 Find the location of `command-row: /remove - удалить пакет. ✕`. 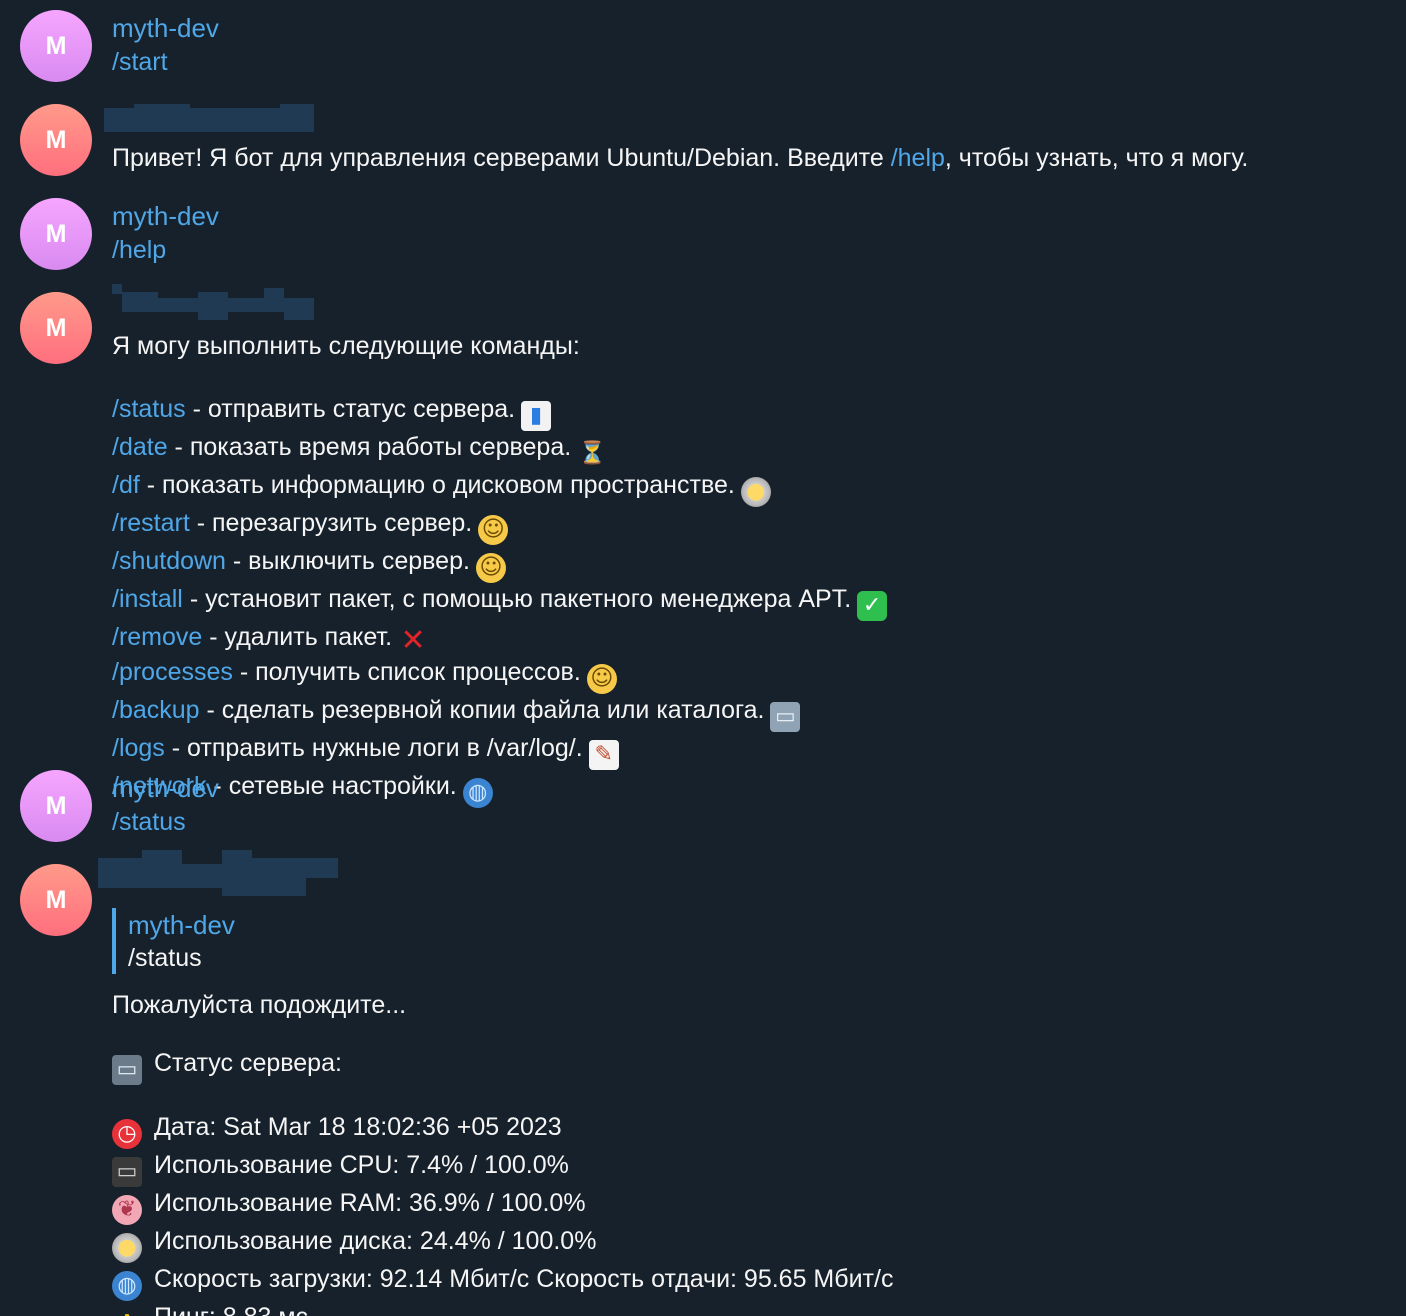

command-row: /remove - удалить пакет. ✕ is located at coordinates (499, 638).